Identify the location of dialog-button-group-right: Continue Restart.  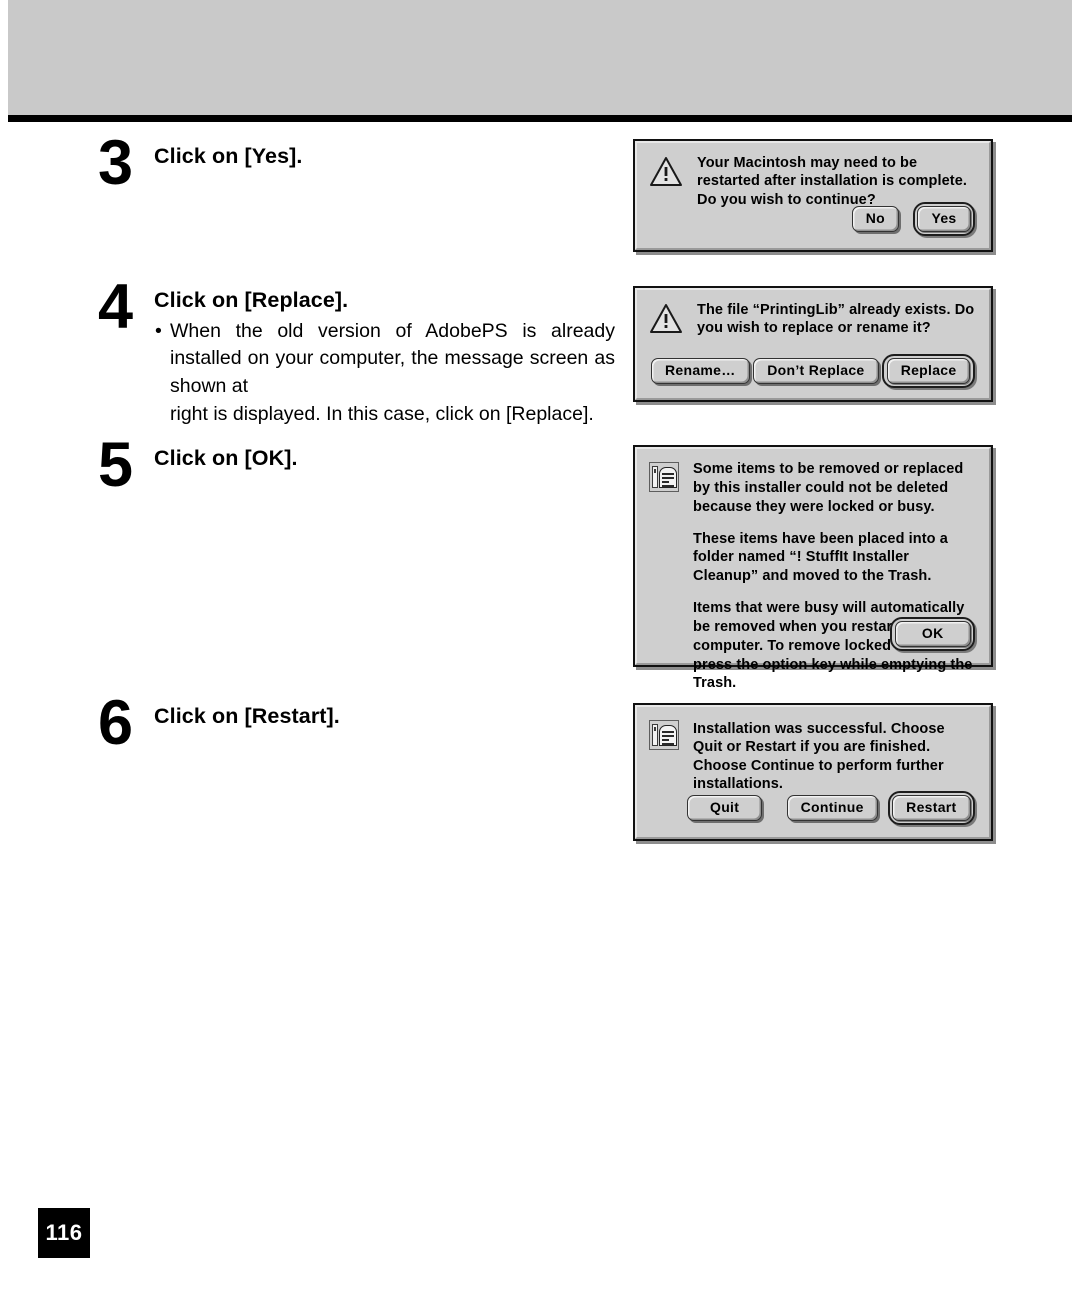
(880, 807).